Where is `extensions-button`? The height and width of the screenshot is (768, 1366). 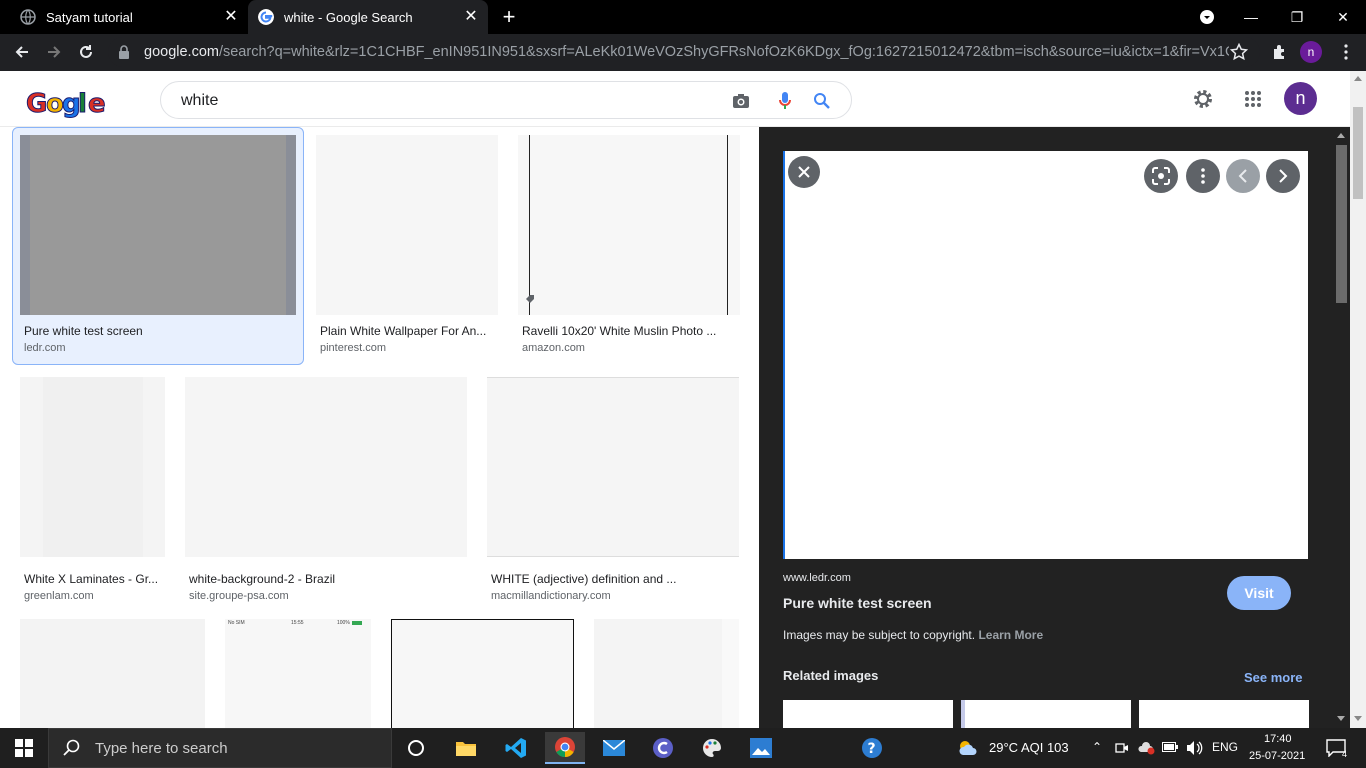 extensions-button is located at coordinates (1280, 52).